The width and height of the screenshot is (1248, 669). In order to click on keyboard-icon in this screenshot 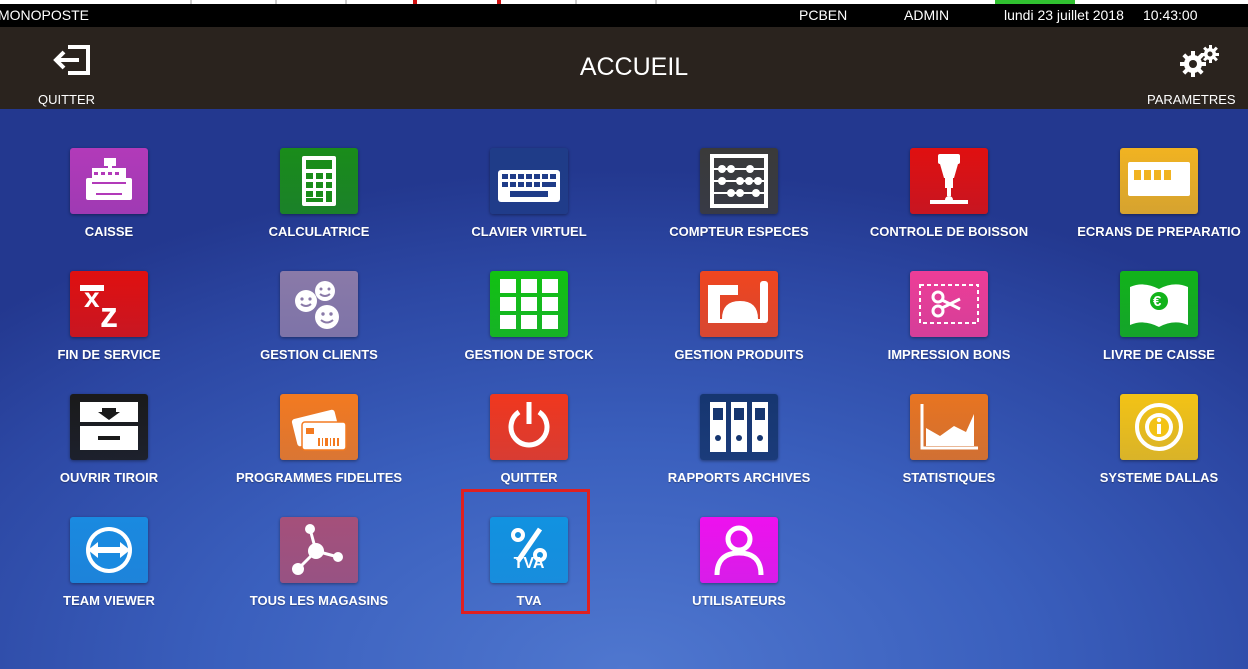, I will do `click(529, 181)`.